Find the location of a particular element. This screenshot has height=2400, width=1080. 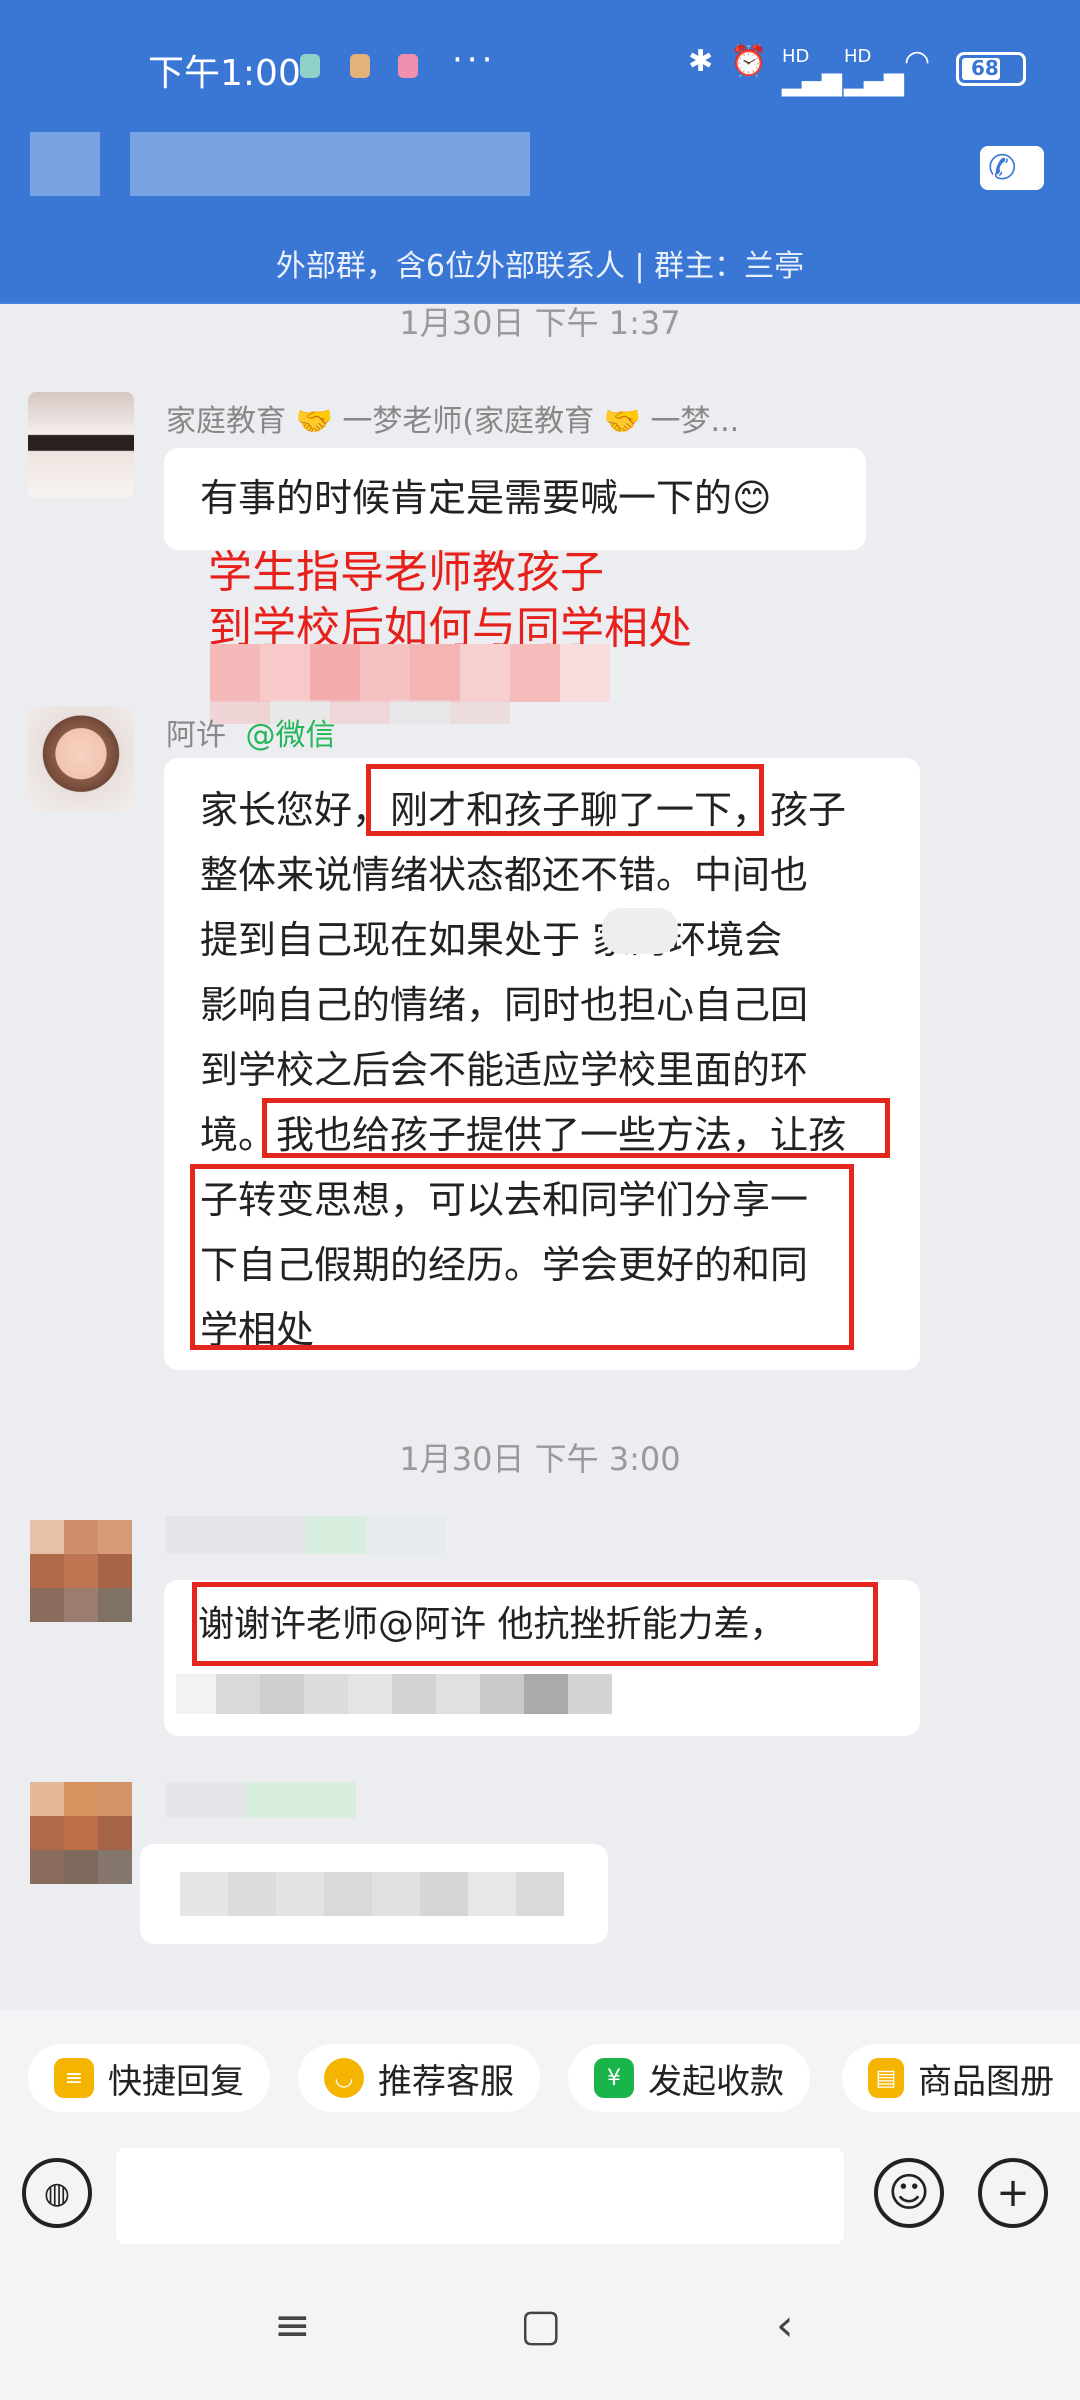

signal-icon-1: HD ▂▄▆ is located at coordinates (812, 71).